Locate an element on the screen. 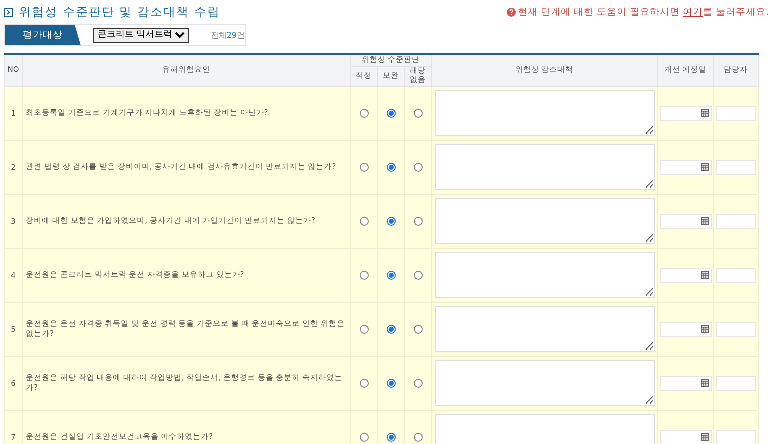  filter-label: 평가대상 is located at coordinates (43, 35).